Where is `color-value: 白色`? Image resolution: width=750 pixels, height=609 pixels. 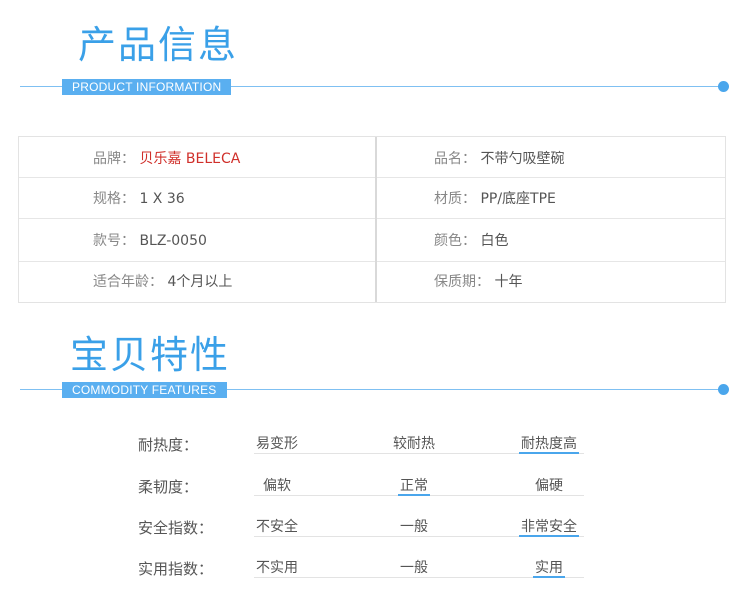
color-value: 白色 is located at coordinates (494, 241).